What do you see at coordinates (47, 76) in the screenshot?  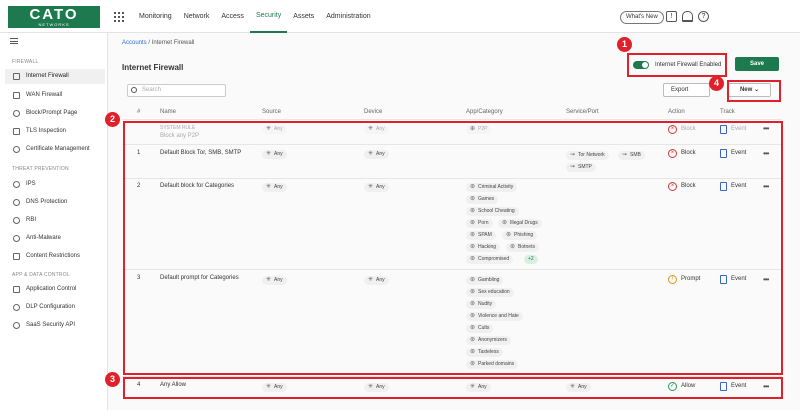 I see `sidebar-item-label: Internet Firewall` at bounding box center [47, 76].